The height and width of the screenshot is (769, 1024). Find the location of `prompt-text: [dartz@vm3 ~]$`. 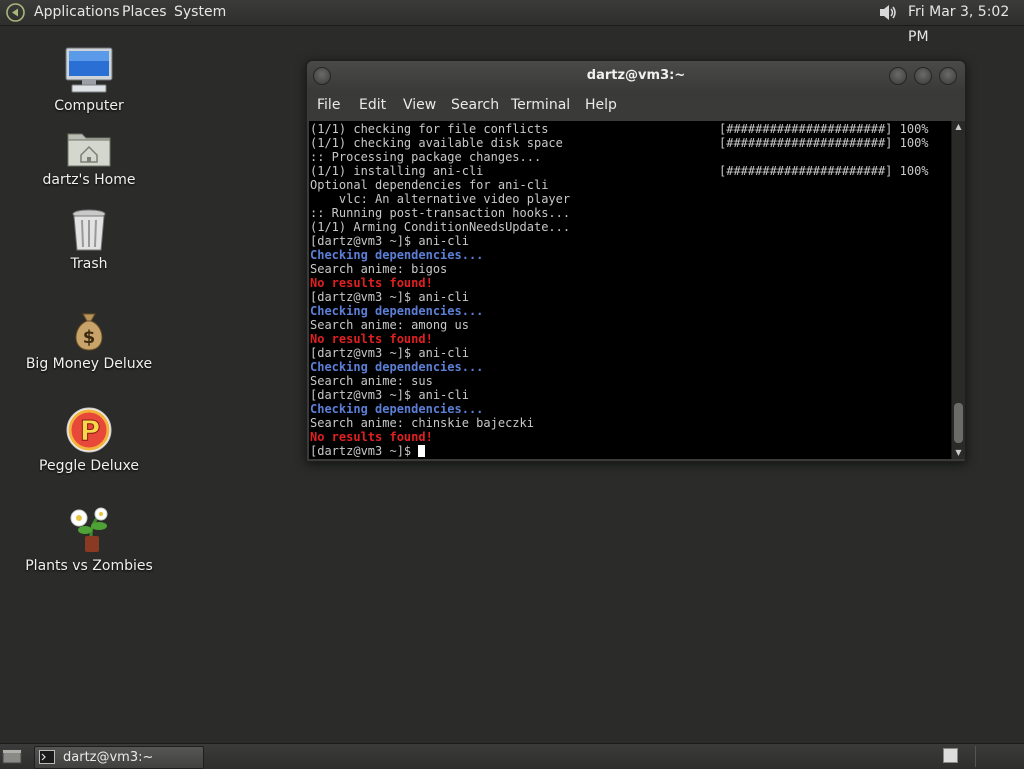

prompt-text: [dartz@vm3 ~]$ is located at coordinates (364, 451).